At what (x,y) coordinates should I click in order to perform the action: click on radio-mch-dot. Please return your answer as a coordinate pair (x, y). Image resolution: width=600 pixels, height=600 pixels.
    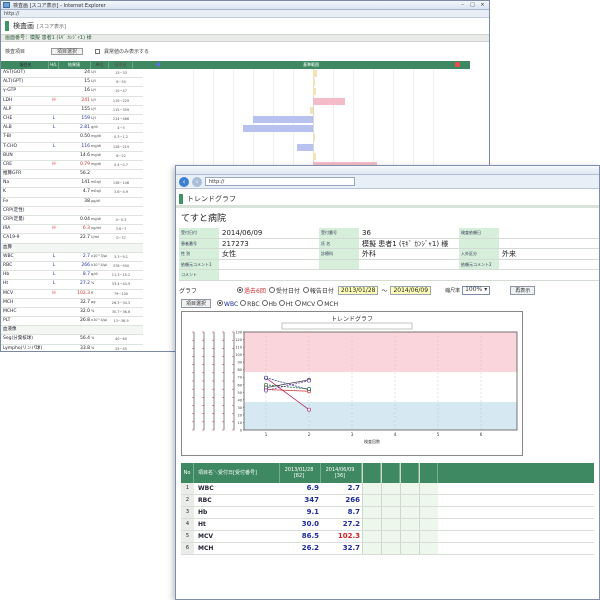
    Looking at the image, I should click on (320, 302).